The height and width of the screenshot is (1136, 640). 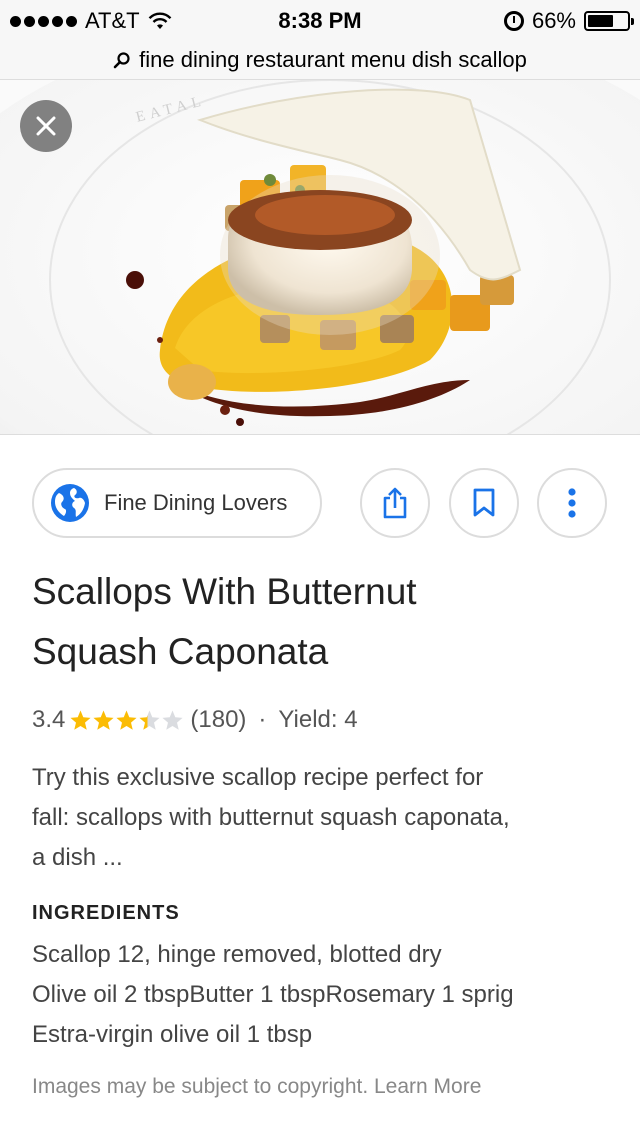 I want to click on rating-value: 3.4, so click(x=49, y=719).